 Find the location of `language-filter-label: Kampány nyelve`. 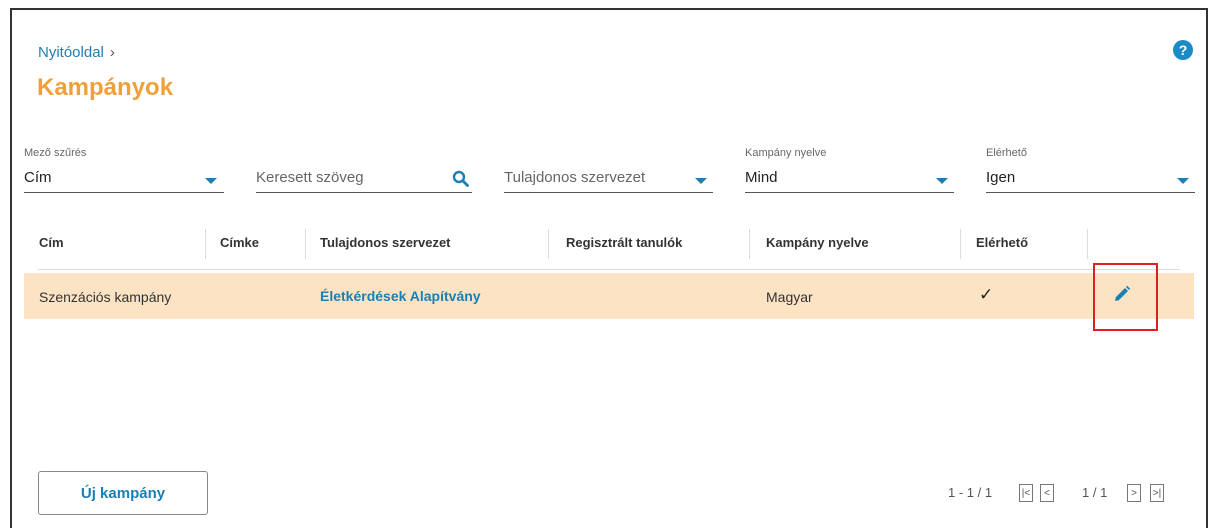

language-filter-label: Kampány nyelve is located at coordinates (786, 153).